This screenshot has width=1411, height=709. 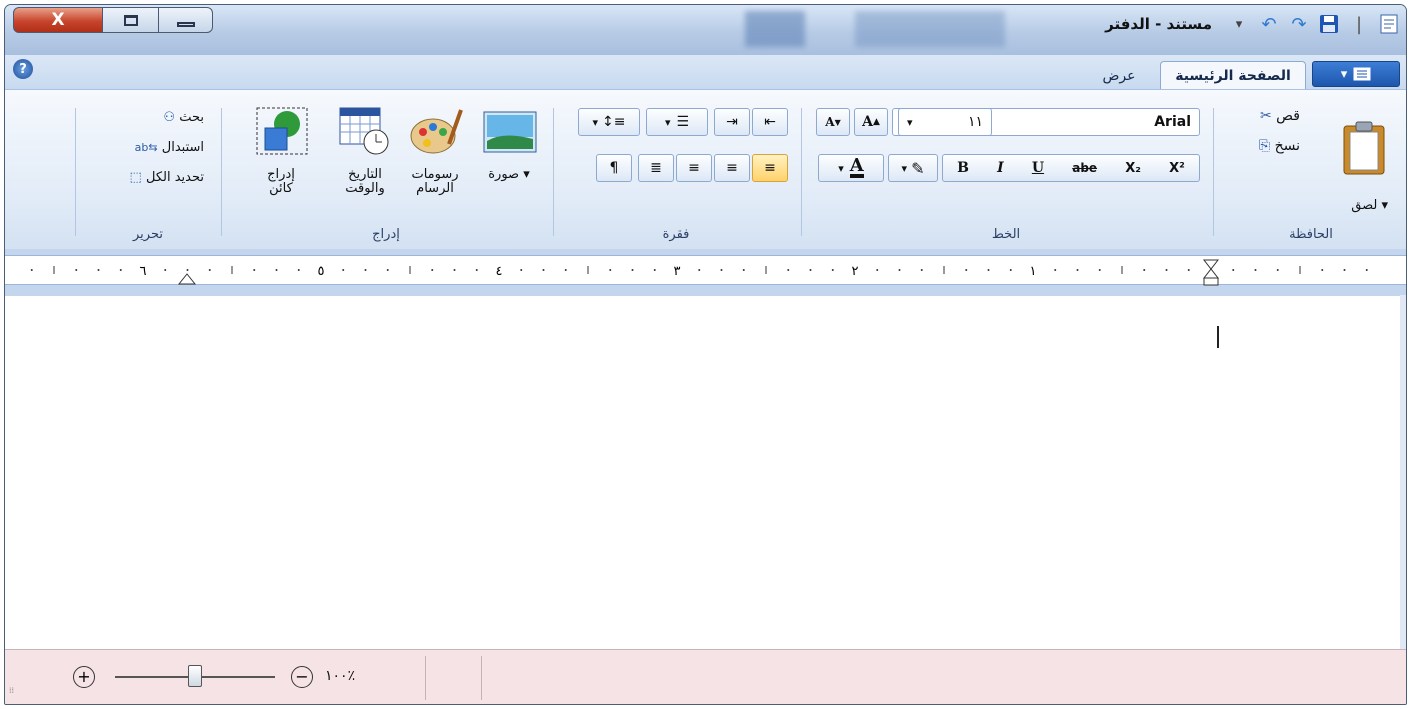 I want to click on insert-object-label: إدراج كائن, so click(x=281, y=182).